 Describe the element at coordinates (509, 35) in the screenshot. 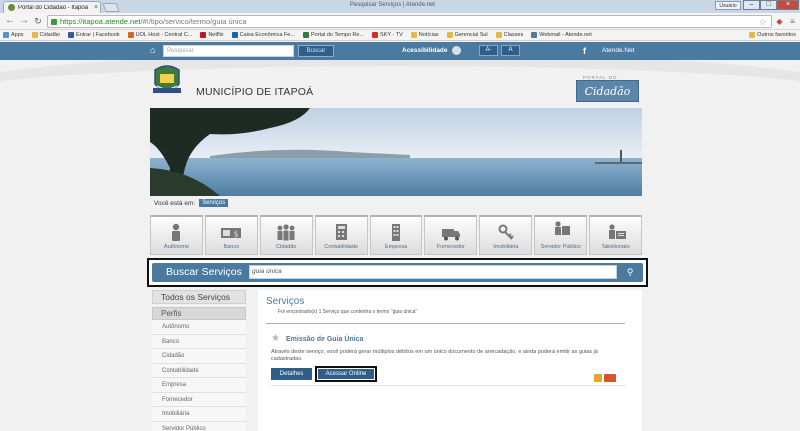

I see `bookmark-item: Classes` at that location.